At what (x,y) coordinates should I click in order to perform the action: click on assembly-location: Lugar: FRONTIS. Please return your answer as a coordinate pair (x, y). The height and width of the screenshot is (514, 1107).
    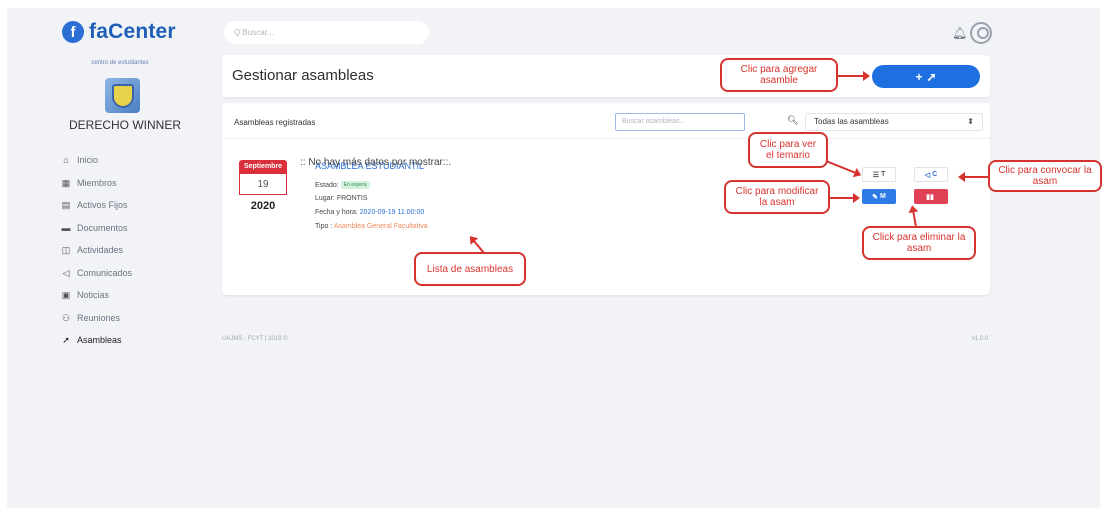
    Looking at the image, I should click on (341, 198).